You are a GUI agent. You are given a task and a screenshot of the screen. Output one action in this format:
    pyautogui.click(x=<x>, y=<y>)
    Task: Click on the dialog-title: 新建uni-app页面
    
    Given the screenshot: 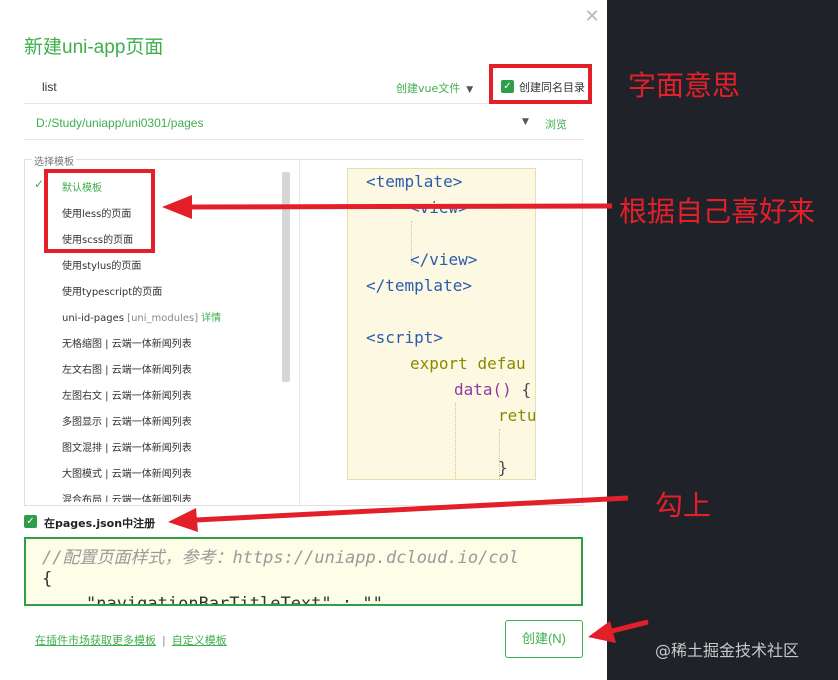 What is the action you would take?
    pyautogui.click(x=94, y=47)
    